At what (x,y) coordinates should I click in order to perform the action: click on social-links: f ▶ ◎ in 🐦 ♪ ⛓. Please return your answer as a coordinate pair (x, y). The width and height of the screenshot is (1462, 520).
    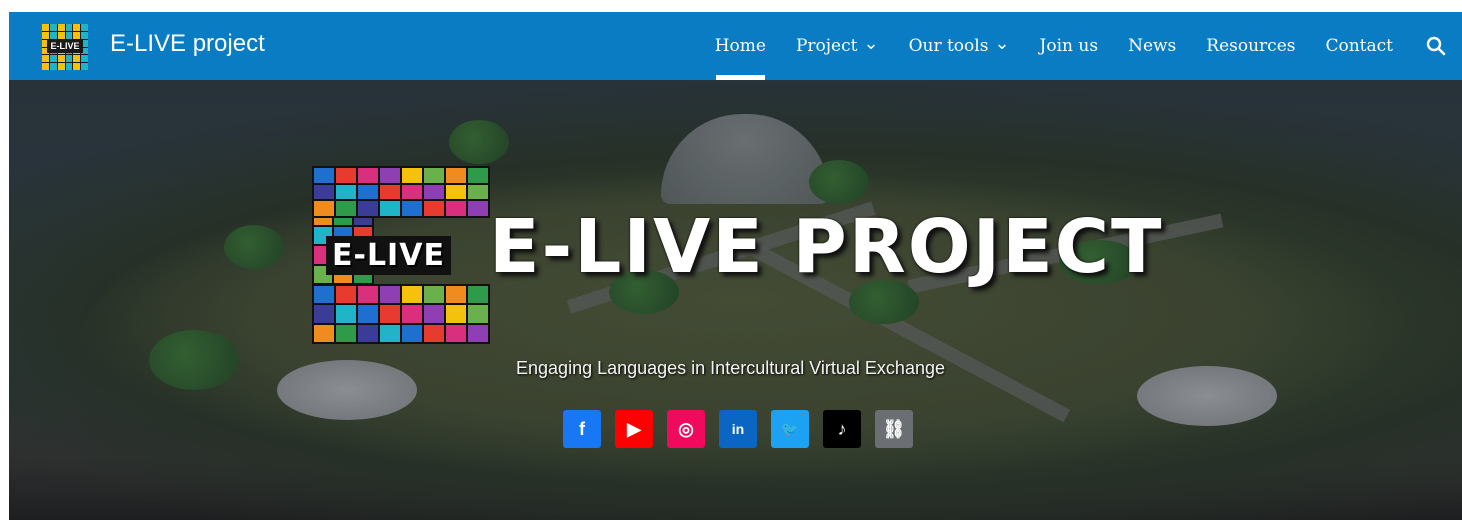
    Looking at the image, I should click on (738, 429).